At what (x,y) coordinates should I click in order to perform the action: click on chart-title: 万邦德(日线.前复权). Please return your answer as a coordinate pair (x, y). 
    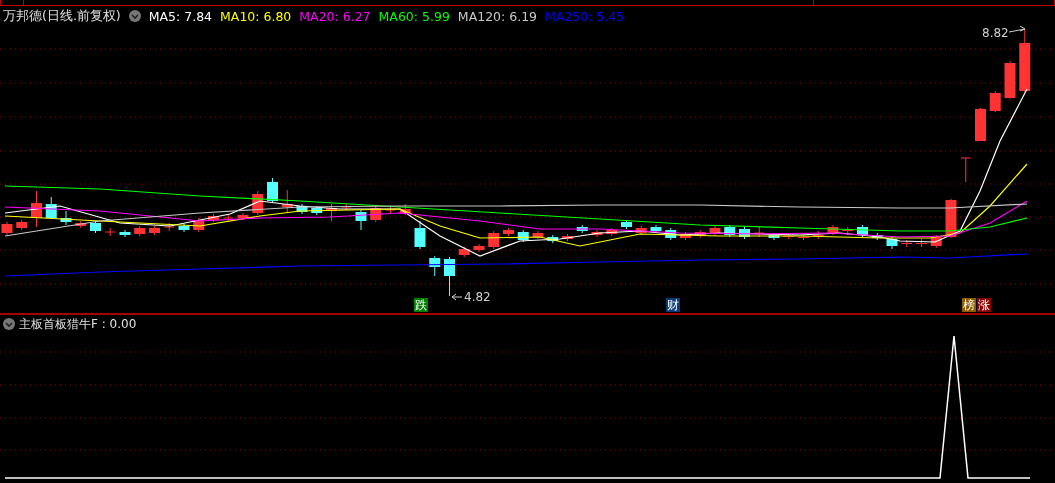
    Looking at the image, I should click on (62, 16).